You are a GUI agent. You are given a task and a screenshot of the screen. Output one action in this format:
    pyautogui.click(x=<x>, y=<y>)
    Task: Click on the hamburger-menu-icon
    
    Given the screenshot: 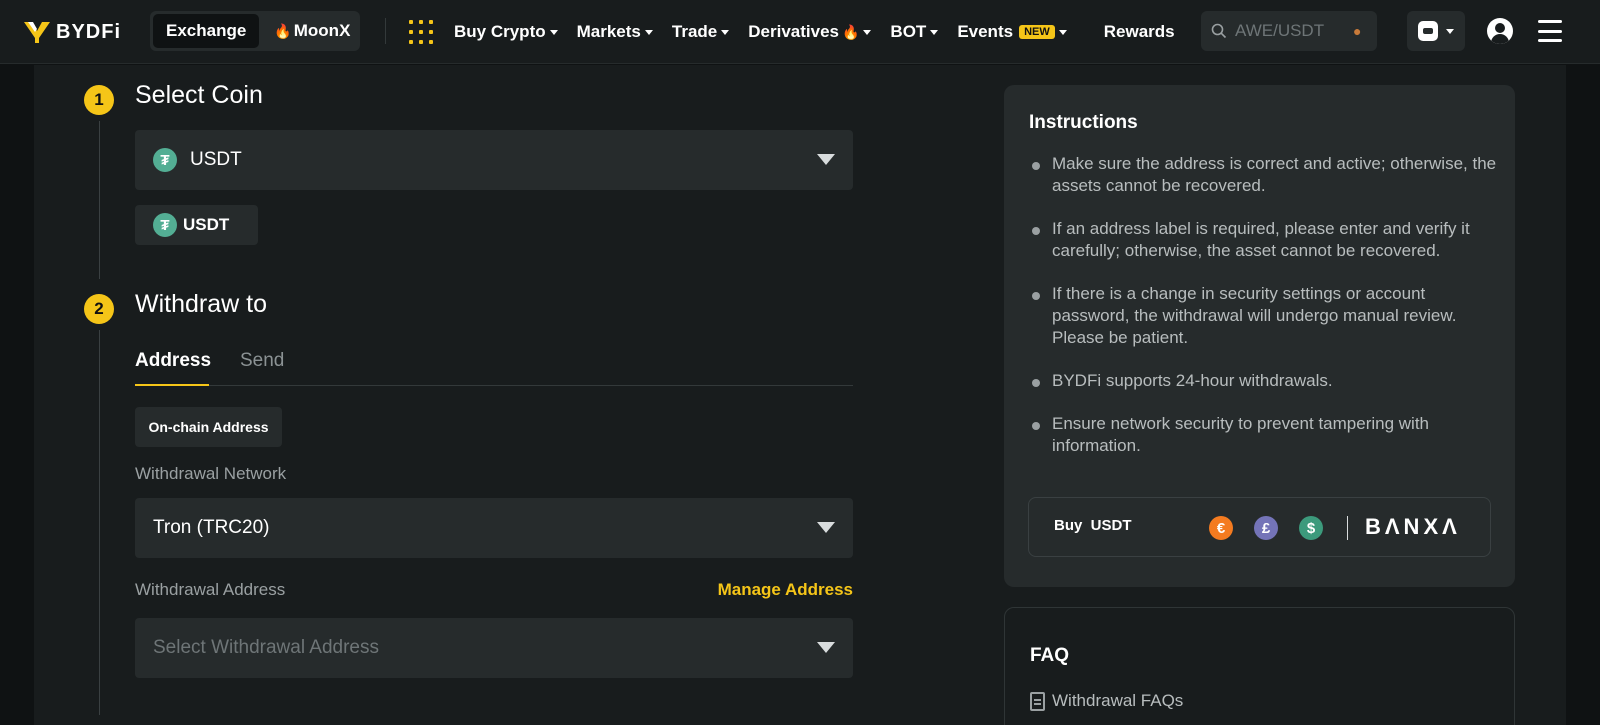 What is the action you would take?
    pyautogui.click(x=1550, y=31)
    